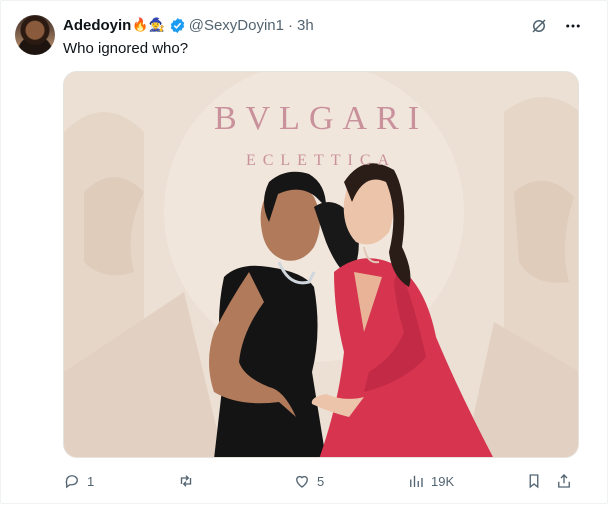 The width and height of the screenshot is (610, 512). Describe the element at coordinates (35, 35) in the screenshot. I see `avatar` at that location.